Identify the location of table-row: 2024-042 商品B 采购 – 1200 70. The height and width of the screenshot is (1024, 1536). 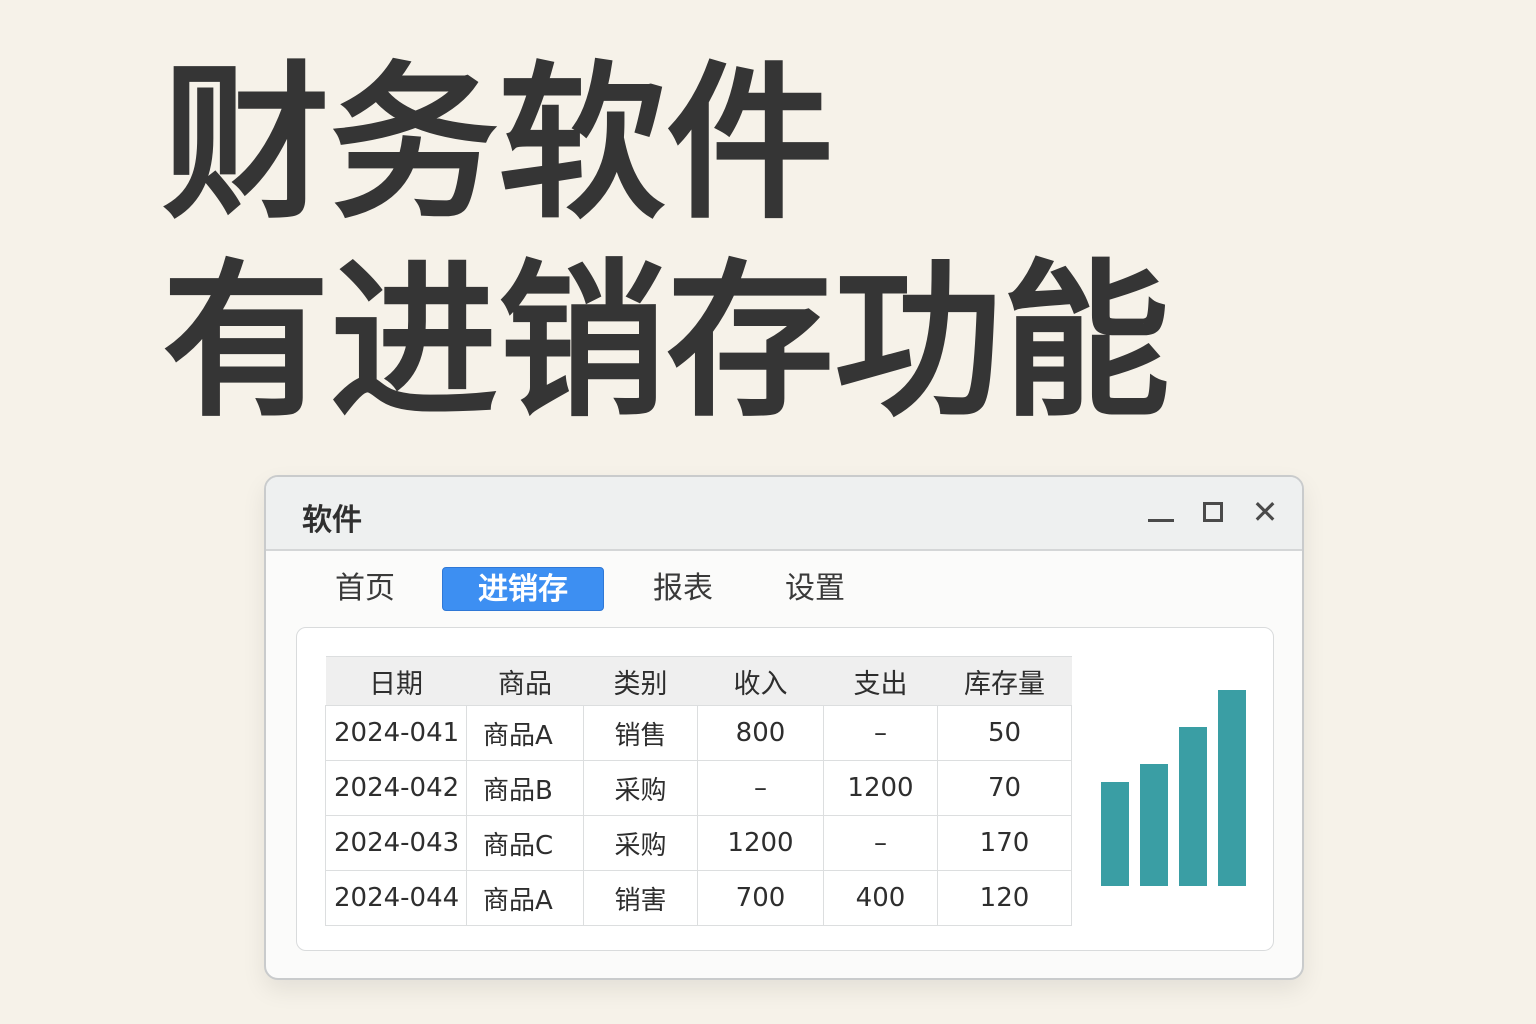
(698, 788).